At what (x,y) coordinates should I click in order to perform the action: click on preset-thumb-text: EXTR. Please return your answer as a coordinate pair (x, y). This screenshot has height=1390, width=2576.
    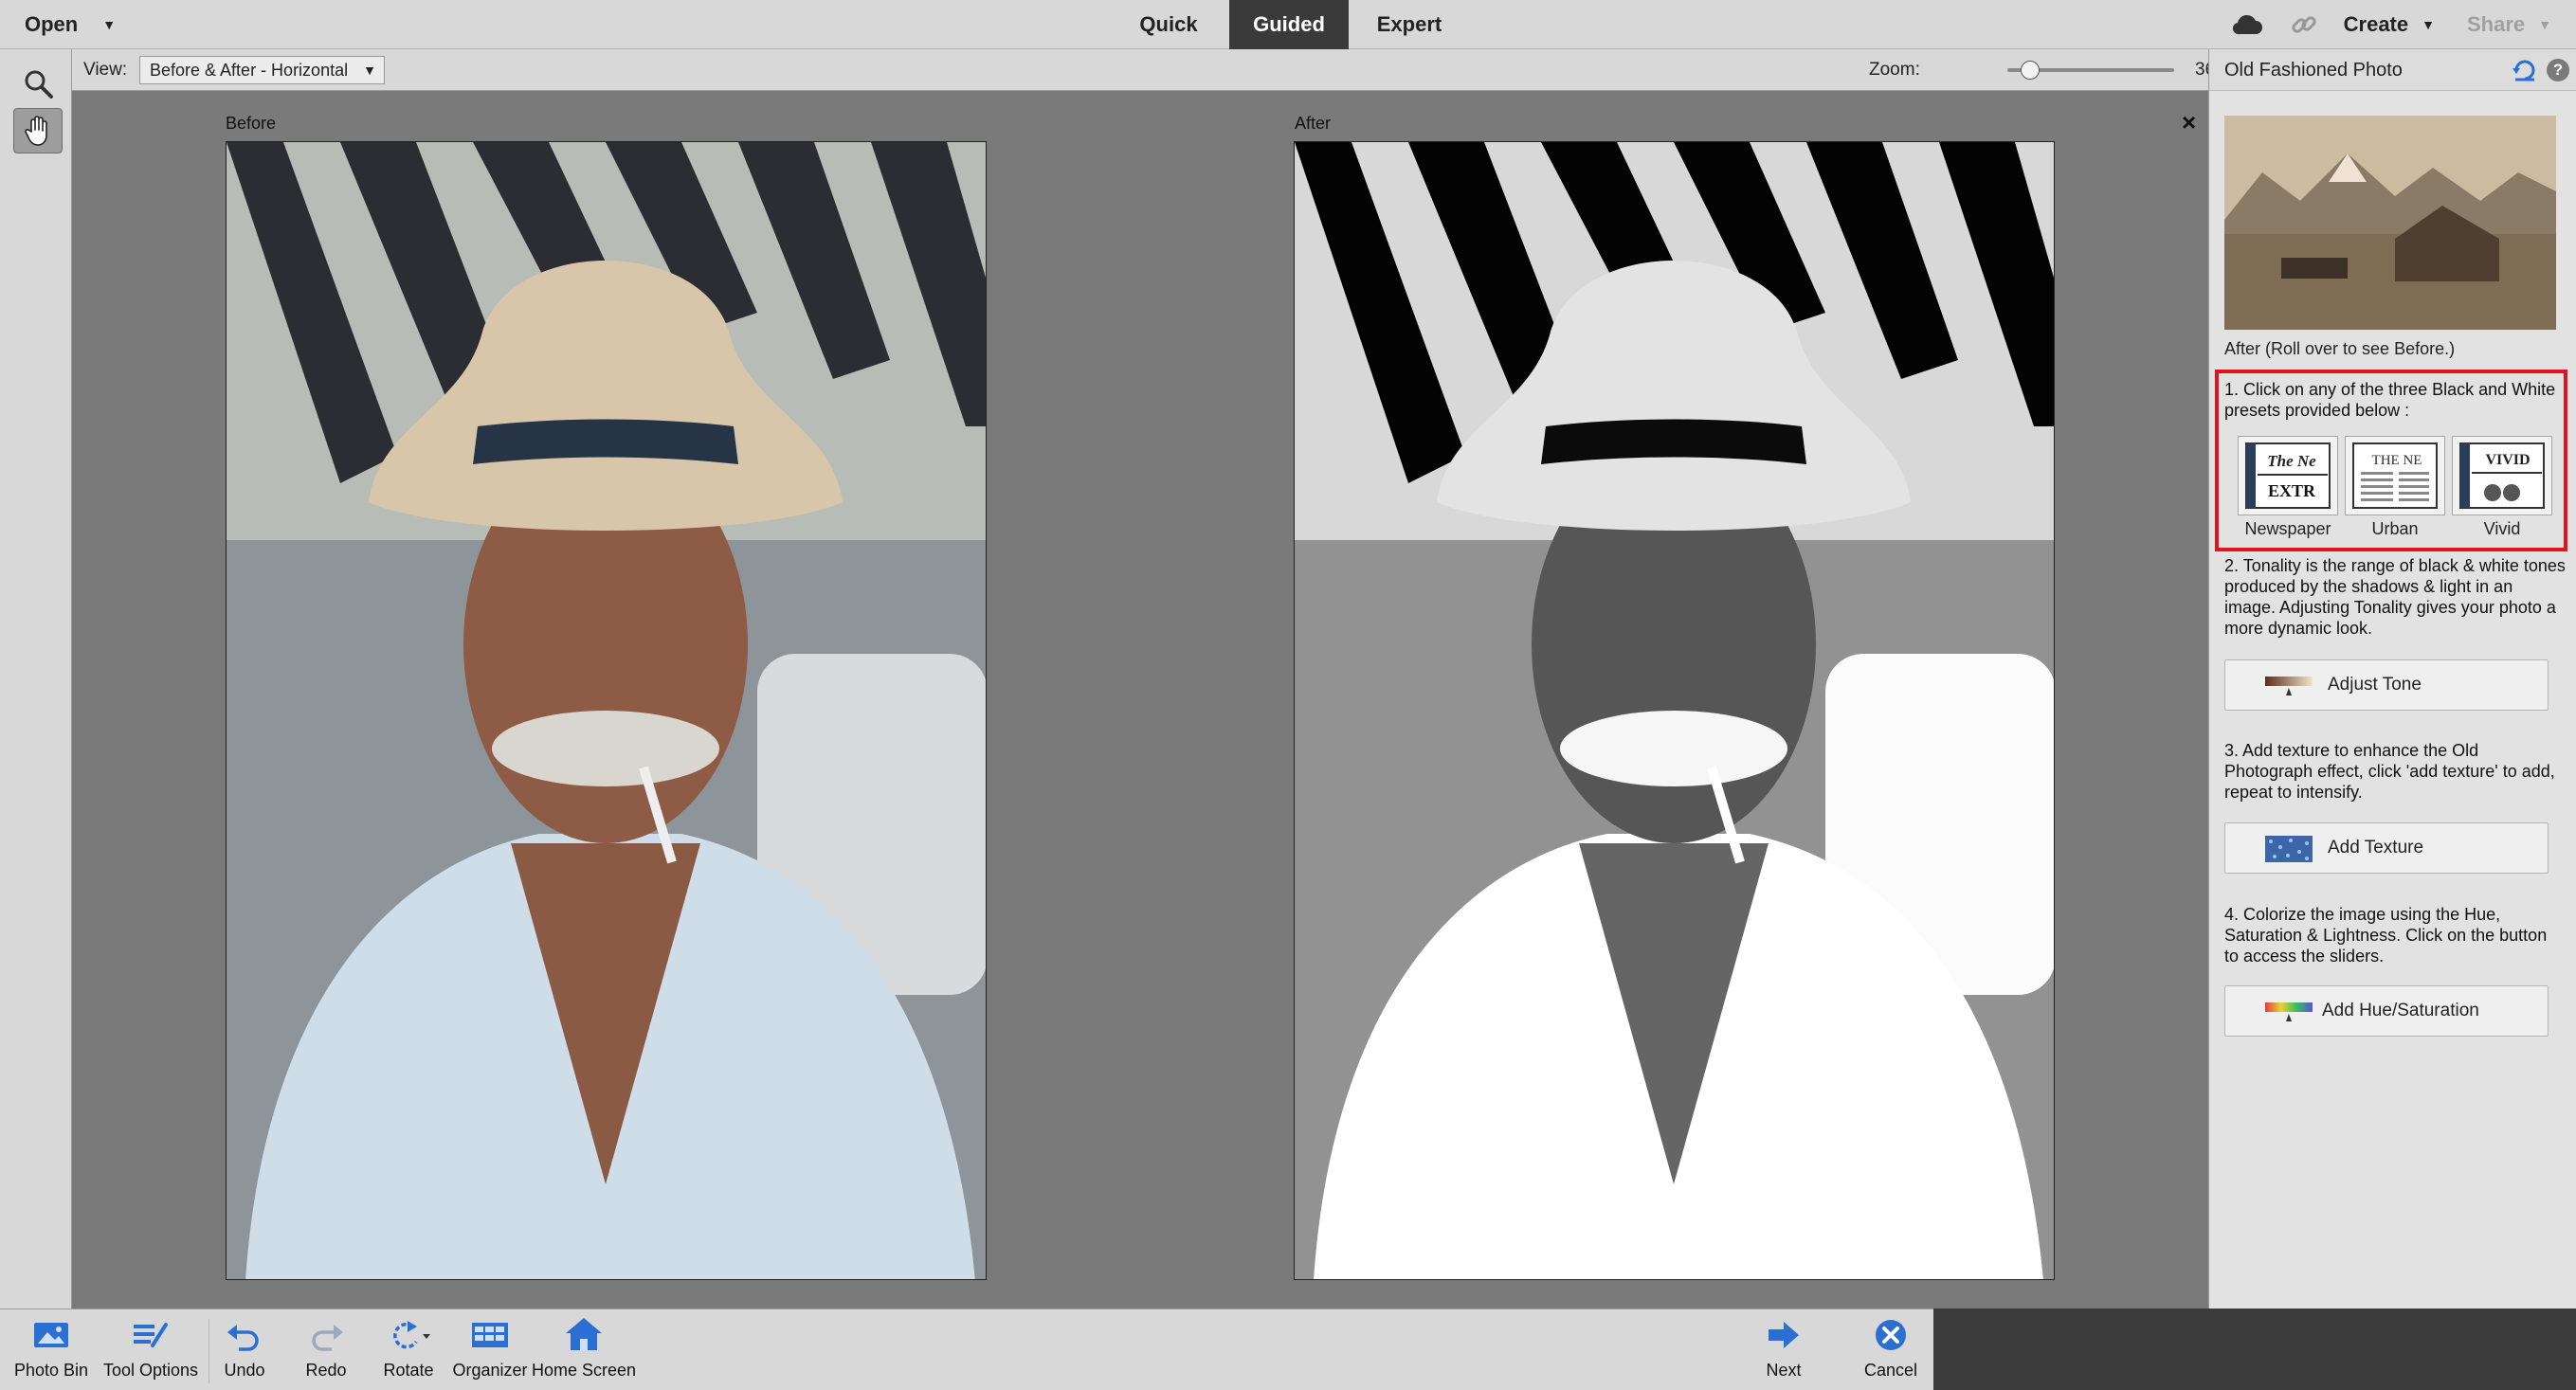
    Looking at the image, I should click on (2292, 491).